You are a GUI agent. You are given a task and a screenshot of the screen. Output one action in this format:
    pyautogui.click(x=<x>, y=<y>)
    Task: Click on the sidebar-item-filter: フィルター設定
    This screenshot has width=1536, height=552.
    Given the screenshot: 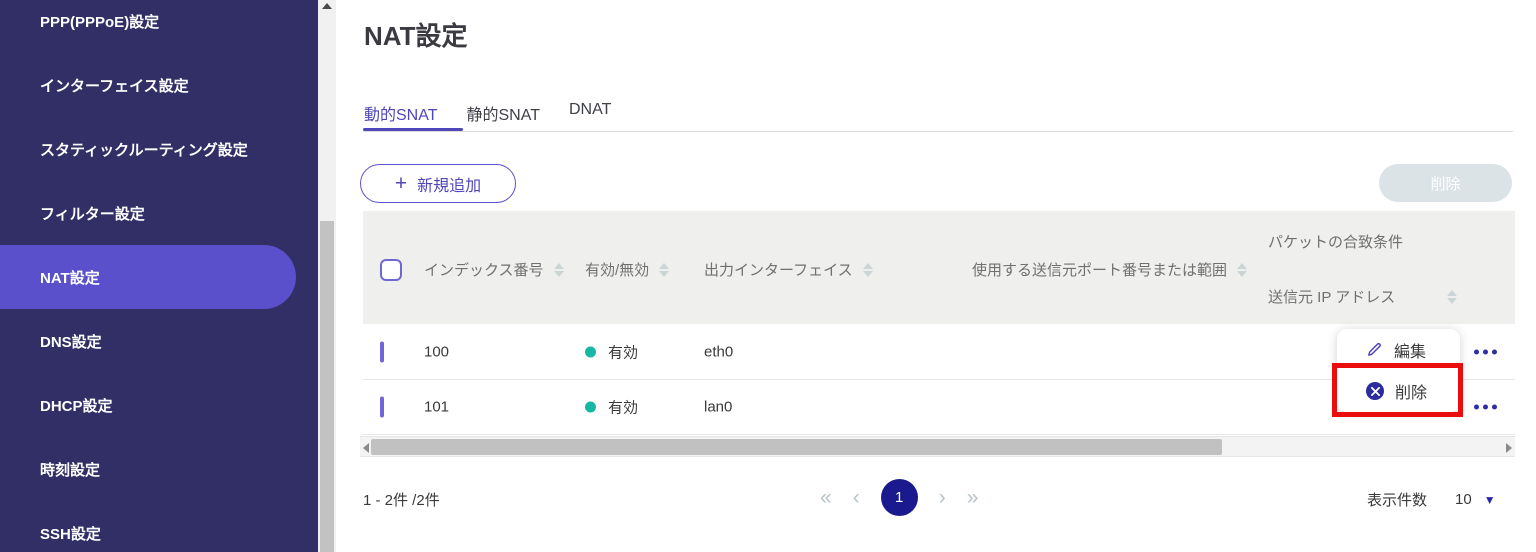 What is the action you would take?
    pyautogui.click(x=159, y=213)
    